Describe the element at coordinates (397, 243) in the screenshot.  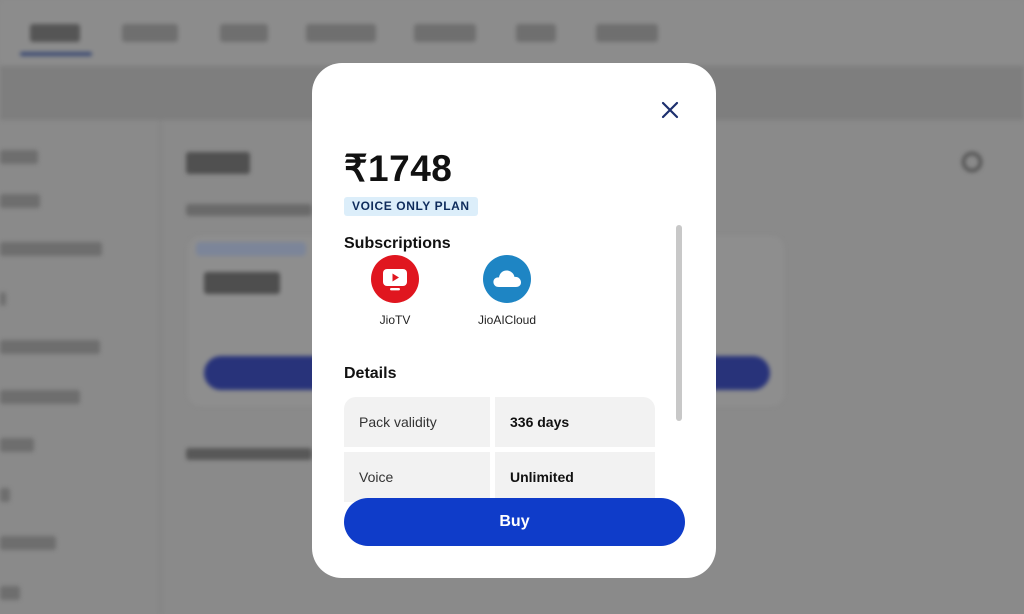
I see `subscriptions-heading: Subscriptions` at that location.